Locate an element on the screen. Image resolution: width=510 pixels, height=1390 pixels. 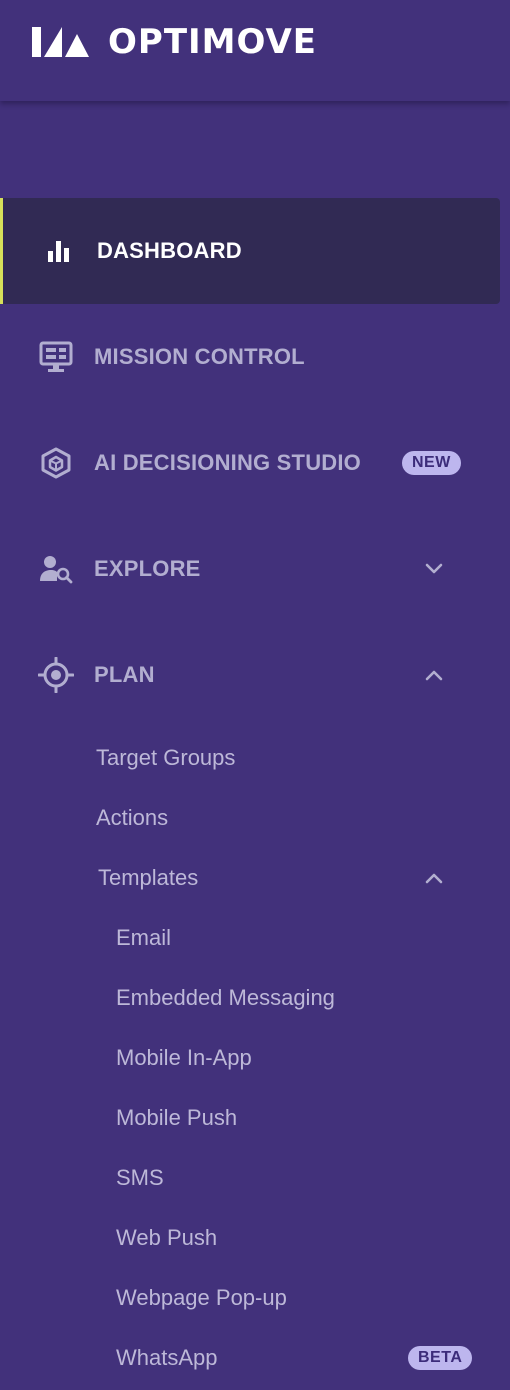
template-item-email: Email is located at coordinates (143, 938).